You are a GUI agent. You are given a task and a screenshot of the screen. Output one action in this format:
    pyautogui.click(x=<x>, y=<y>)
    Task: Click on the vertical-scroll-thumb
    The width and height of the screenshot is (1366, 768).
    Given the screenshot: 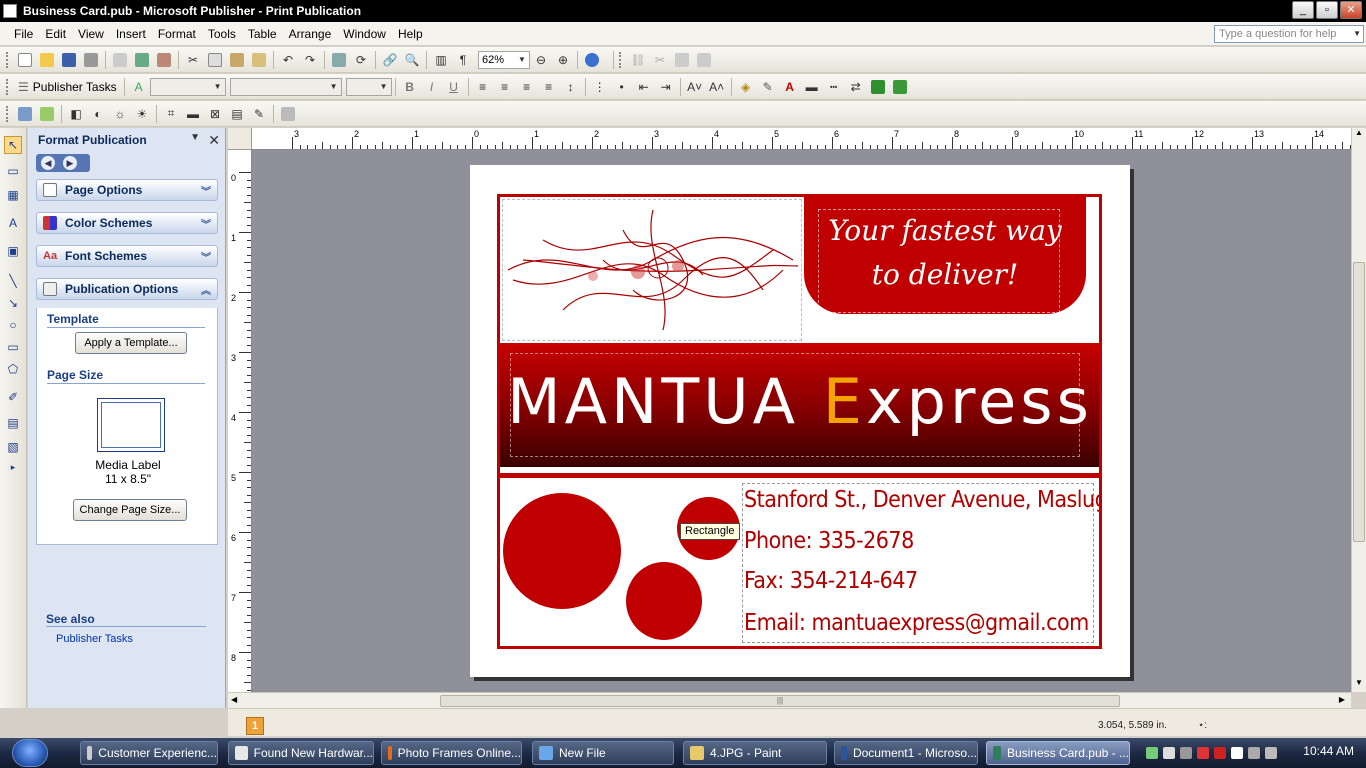 What is the action you would take?
    pyautogui.click(x=1359, y=402)
    